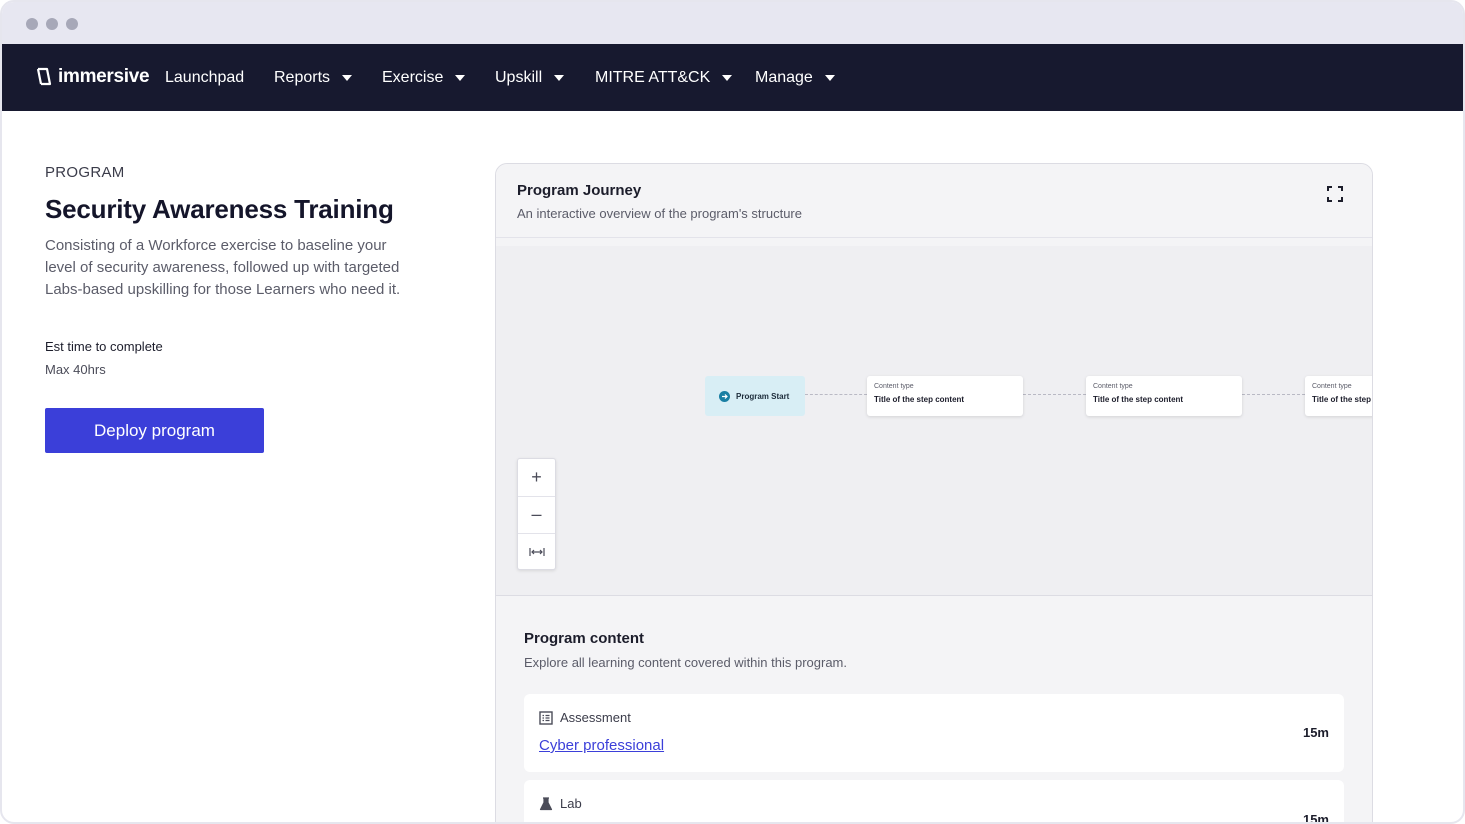 This screenshot has height=824, width=1465. What do you see at coordinates (72, 24) in the screenshot?
I see `window-dot-maximize` at bounding box center [72, 24].